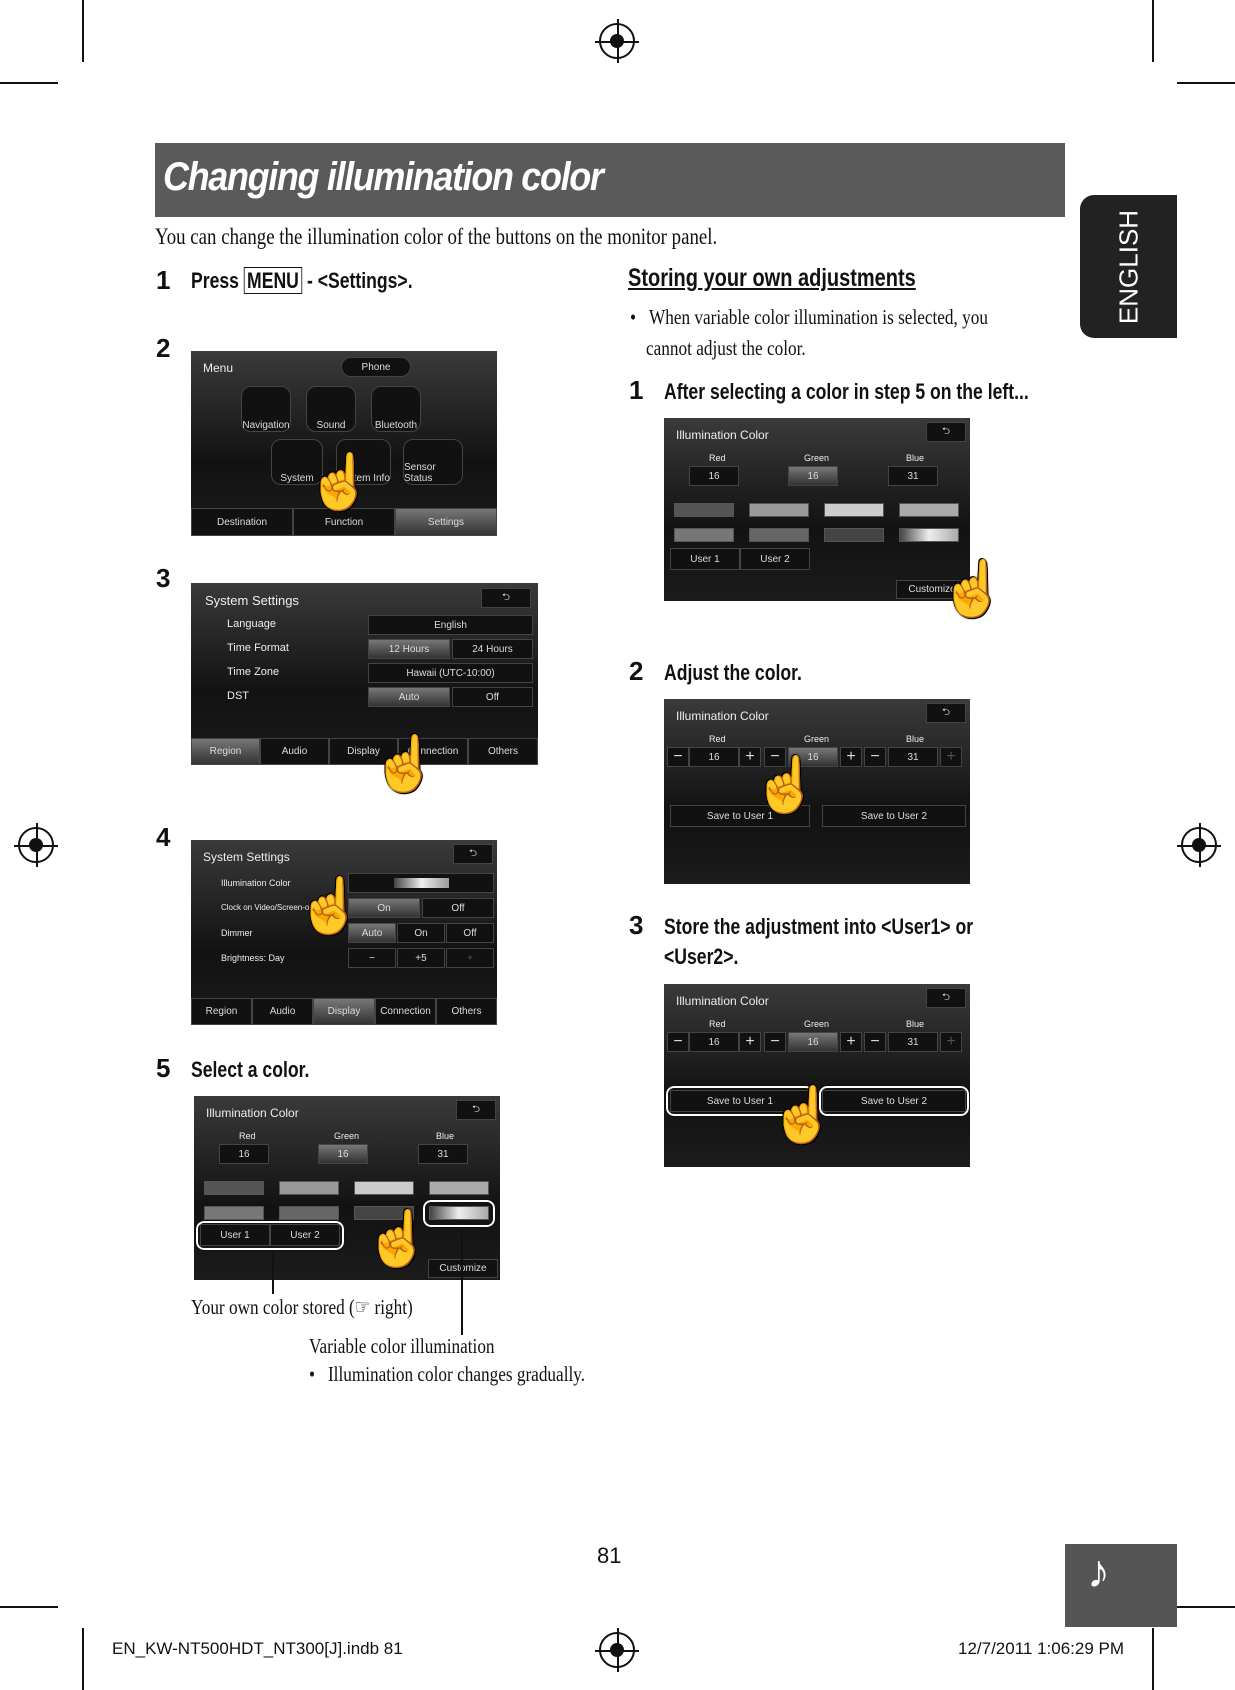 This screenshot has width=1235, height=1690. What do you see at coordinates (343, 1154) in the screenshot?
I see `green-value: 16` at bounding box center [343, 1154].